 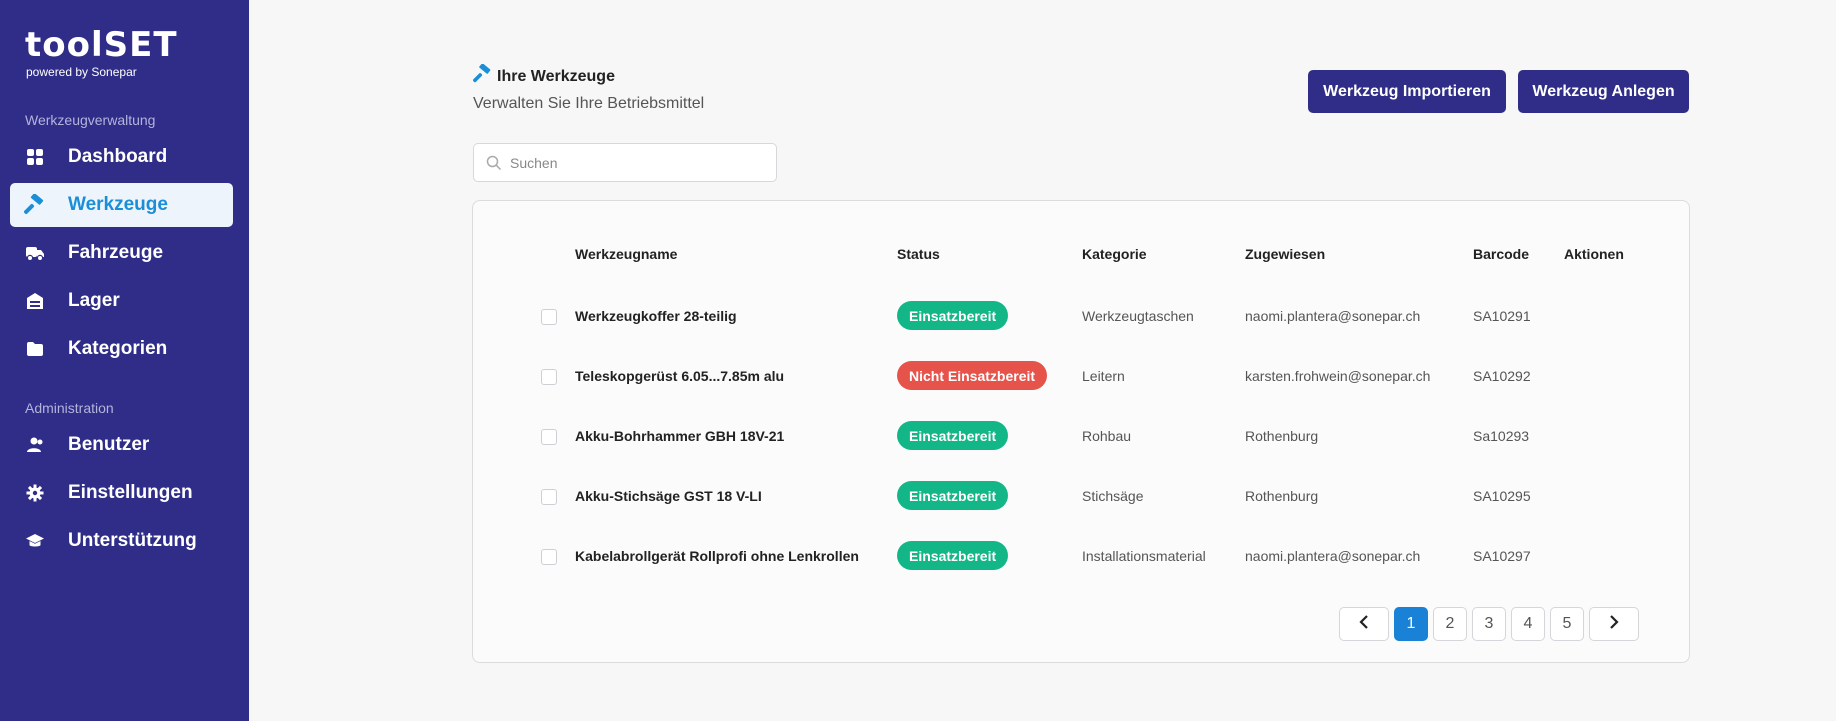 I want to click on sidebar-item-fahrzeuge: Fahrzeuge, so click(x=121, y=253).